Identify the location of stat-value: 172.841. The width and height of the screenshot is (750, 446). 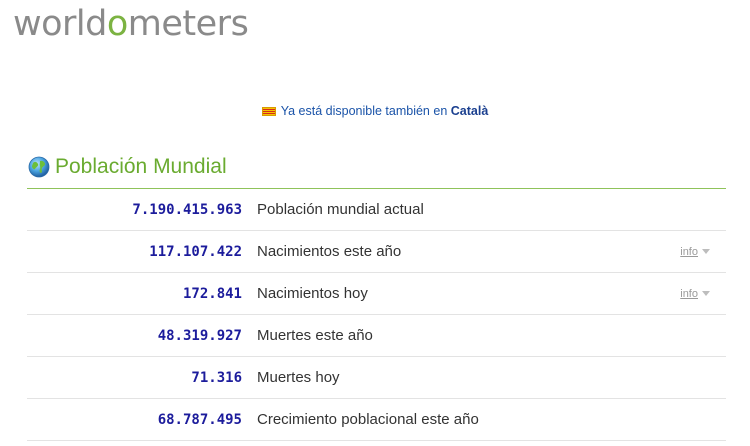
(212, 293).